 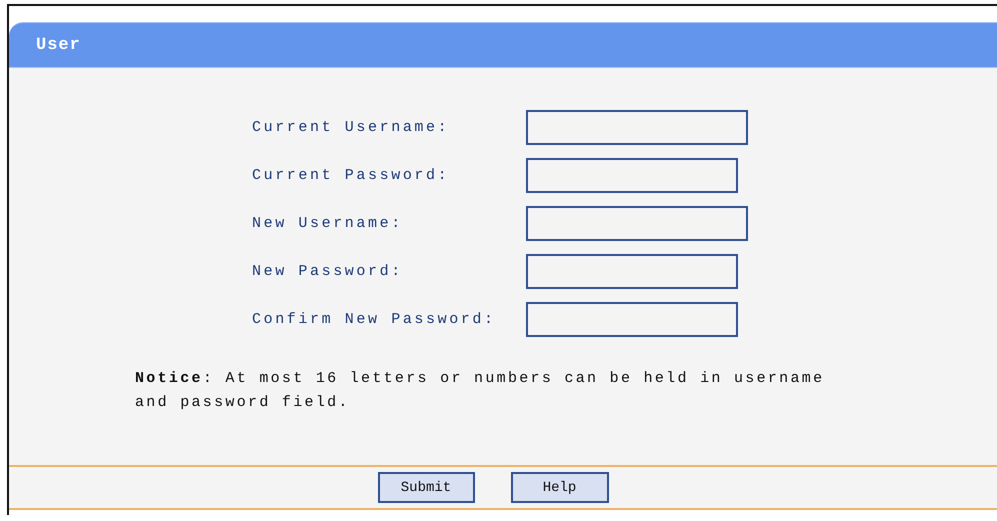 I want to click on submit-button: Submit, so click(x=426, y=487).